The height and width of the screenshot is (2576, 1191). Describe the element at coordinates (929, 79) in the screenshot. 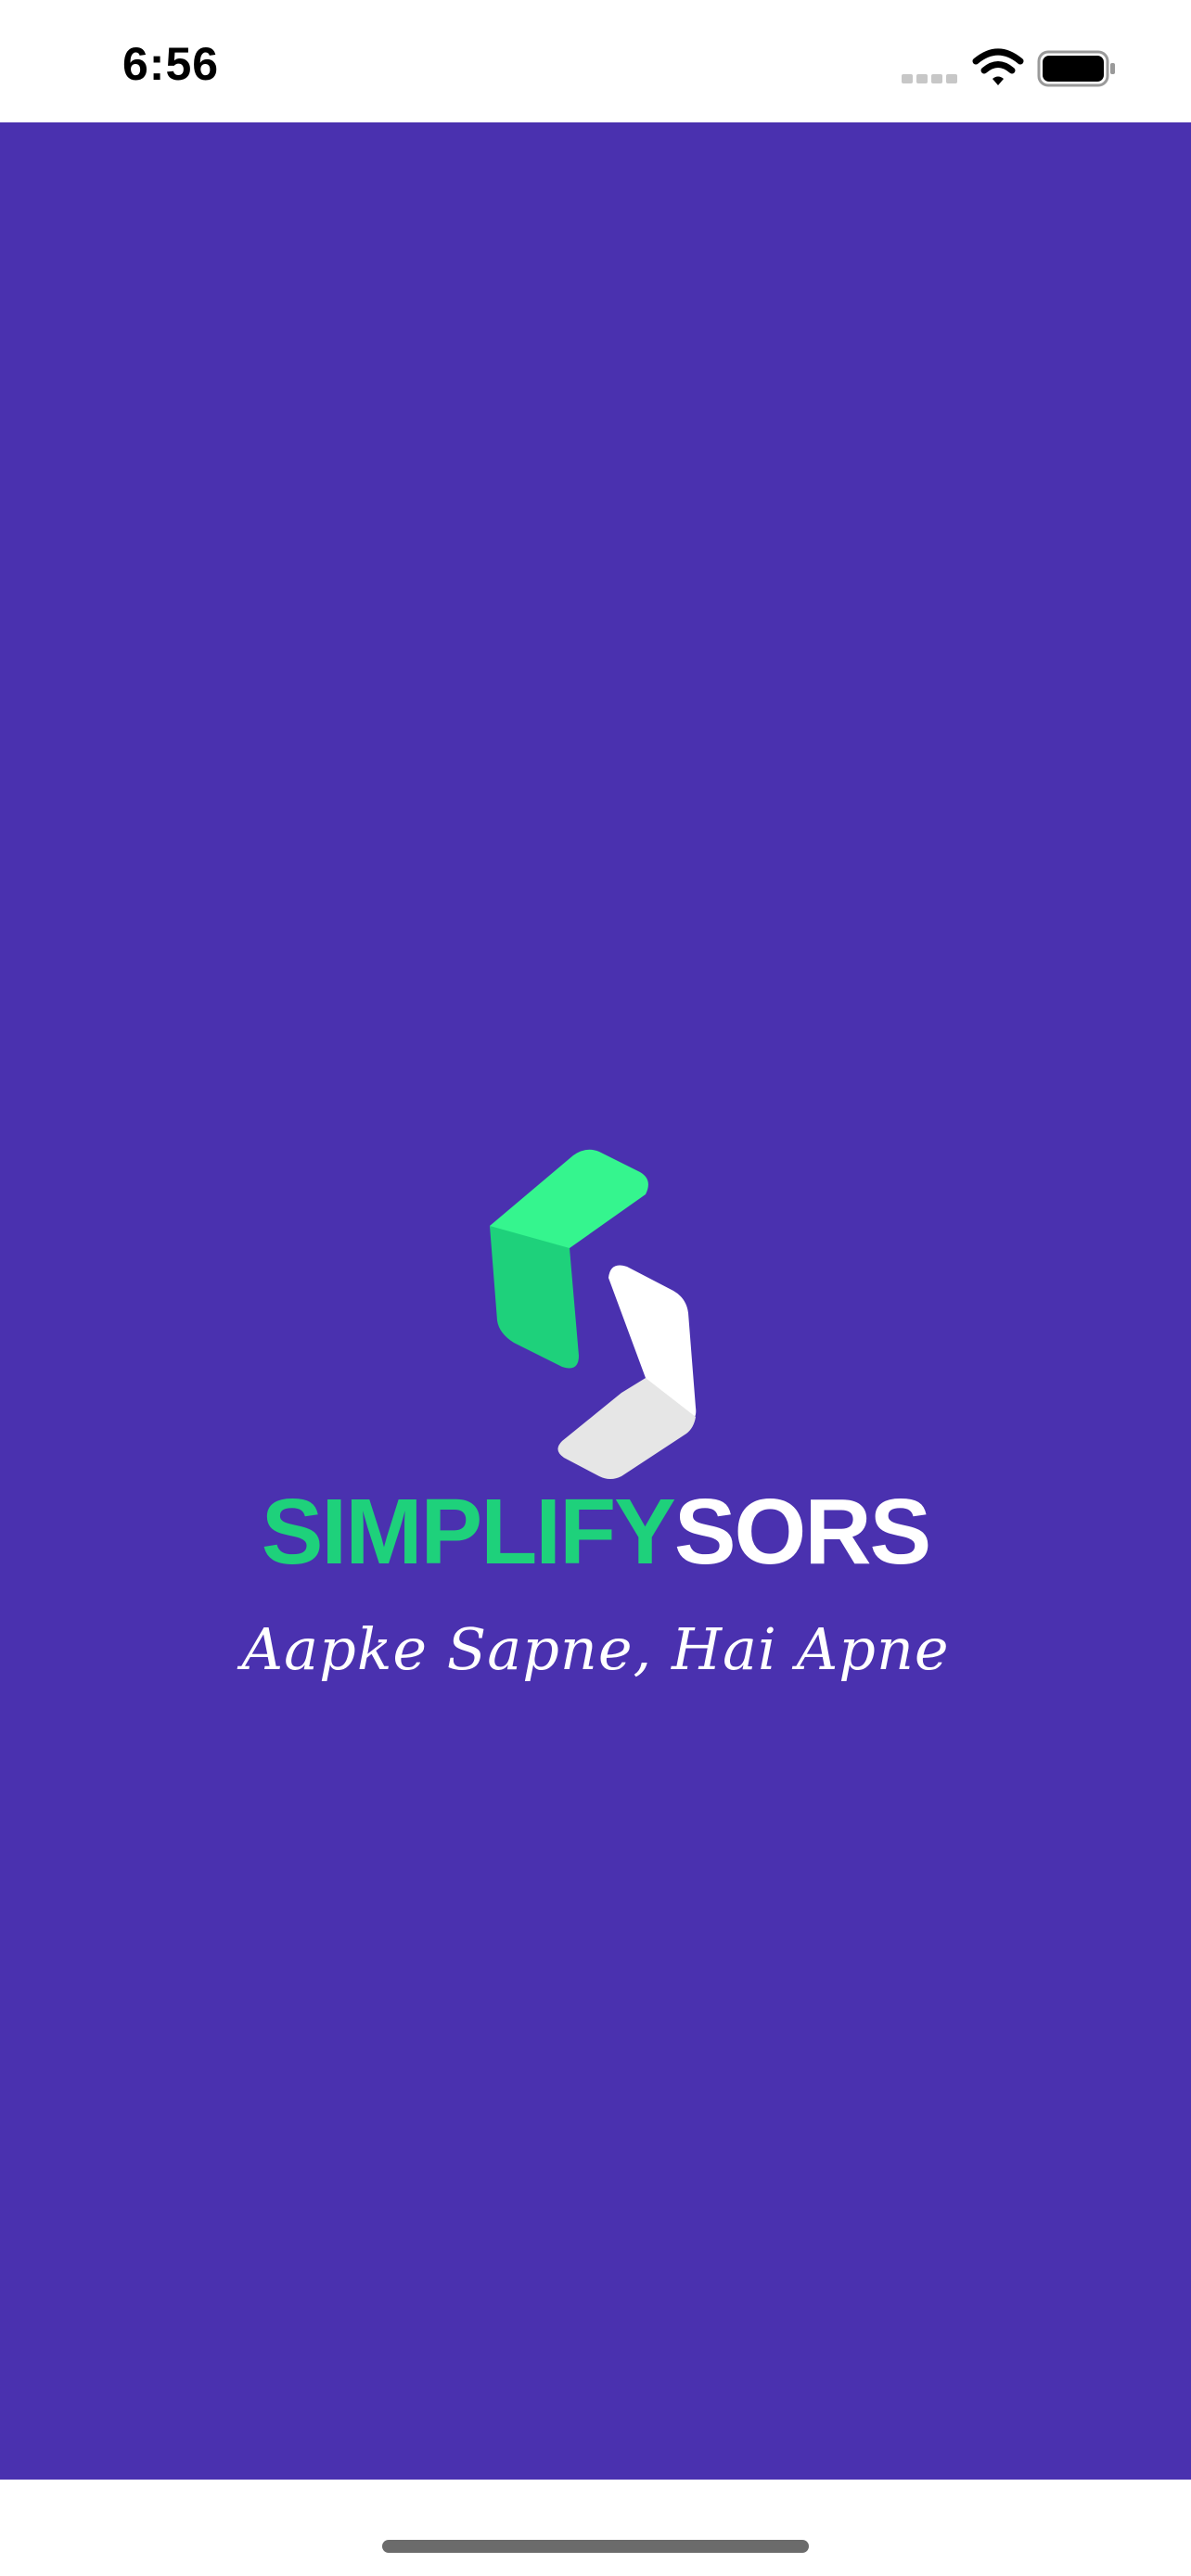

I see `signal-icon` at that location.